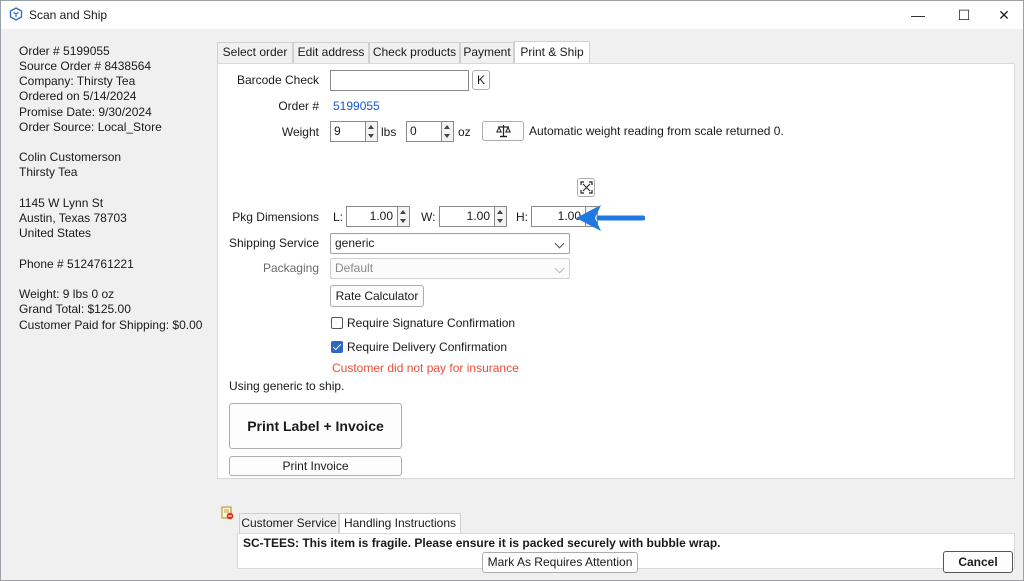 This screenshot has height=581, width=1024. I want to click on title-bar: Scan and Ship — ☐ ✕, so click(512, 15).